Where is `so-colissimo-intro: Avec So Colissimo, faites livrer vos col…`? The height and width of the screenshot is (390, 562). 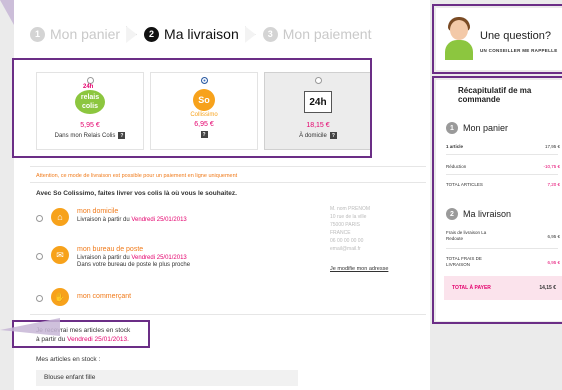
so-colissimo-intro: Avec So Colissimo, faites livrer vos col… is located at coordinates (136, 193).